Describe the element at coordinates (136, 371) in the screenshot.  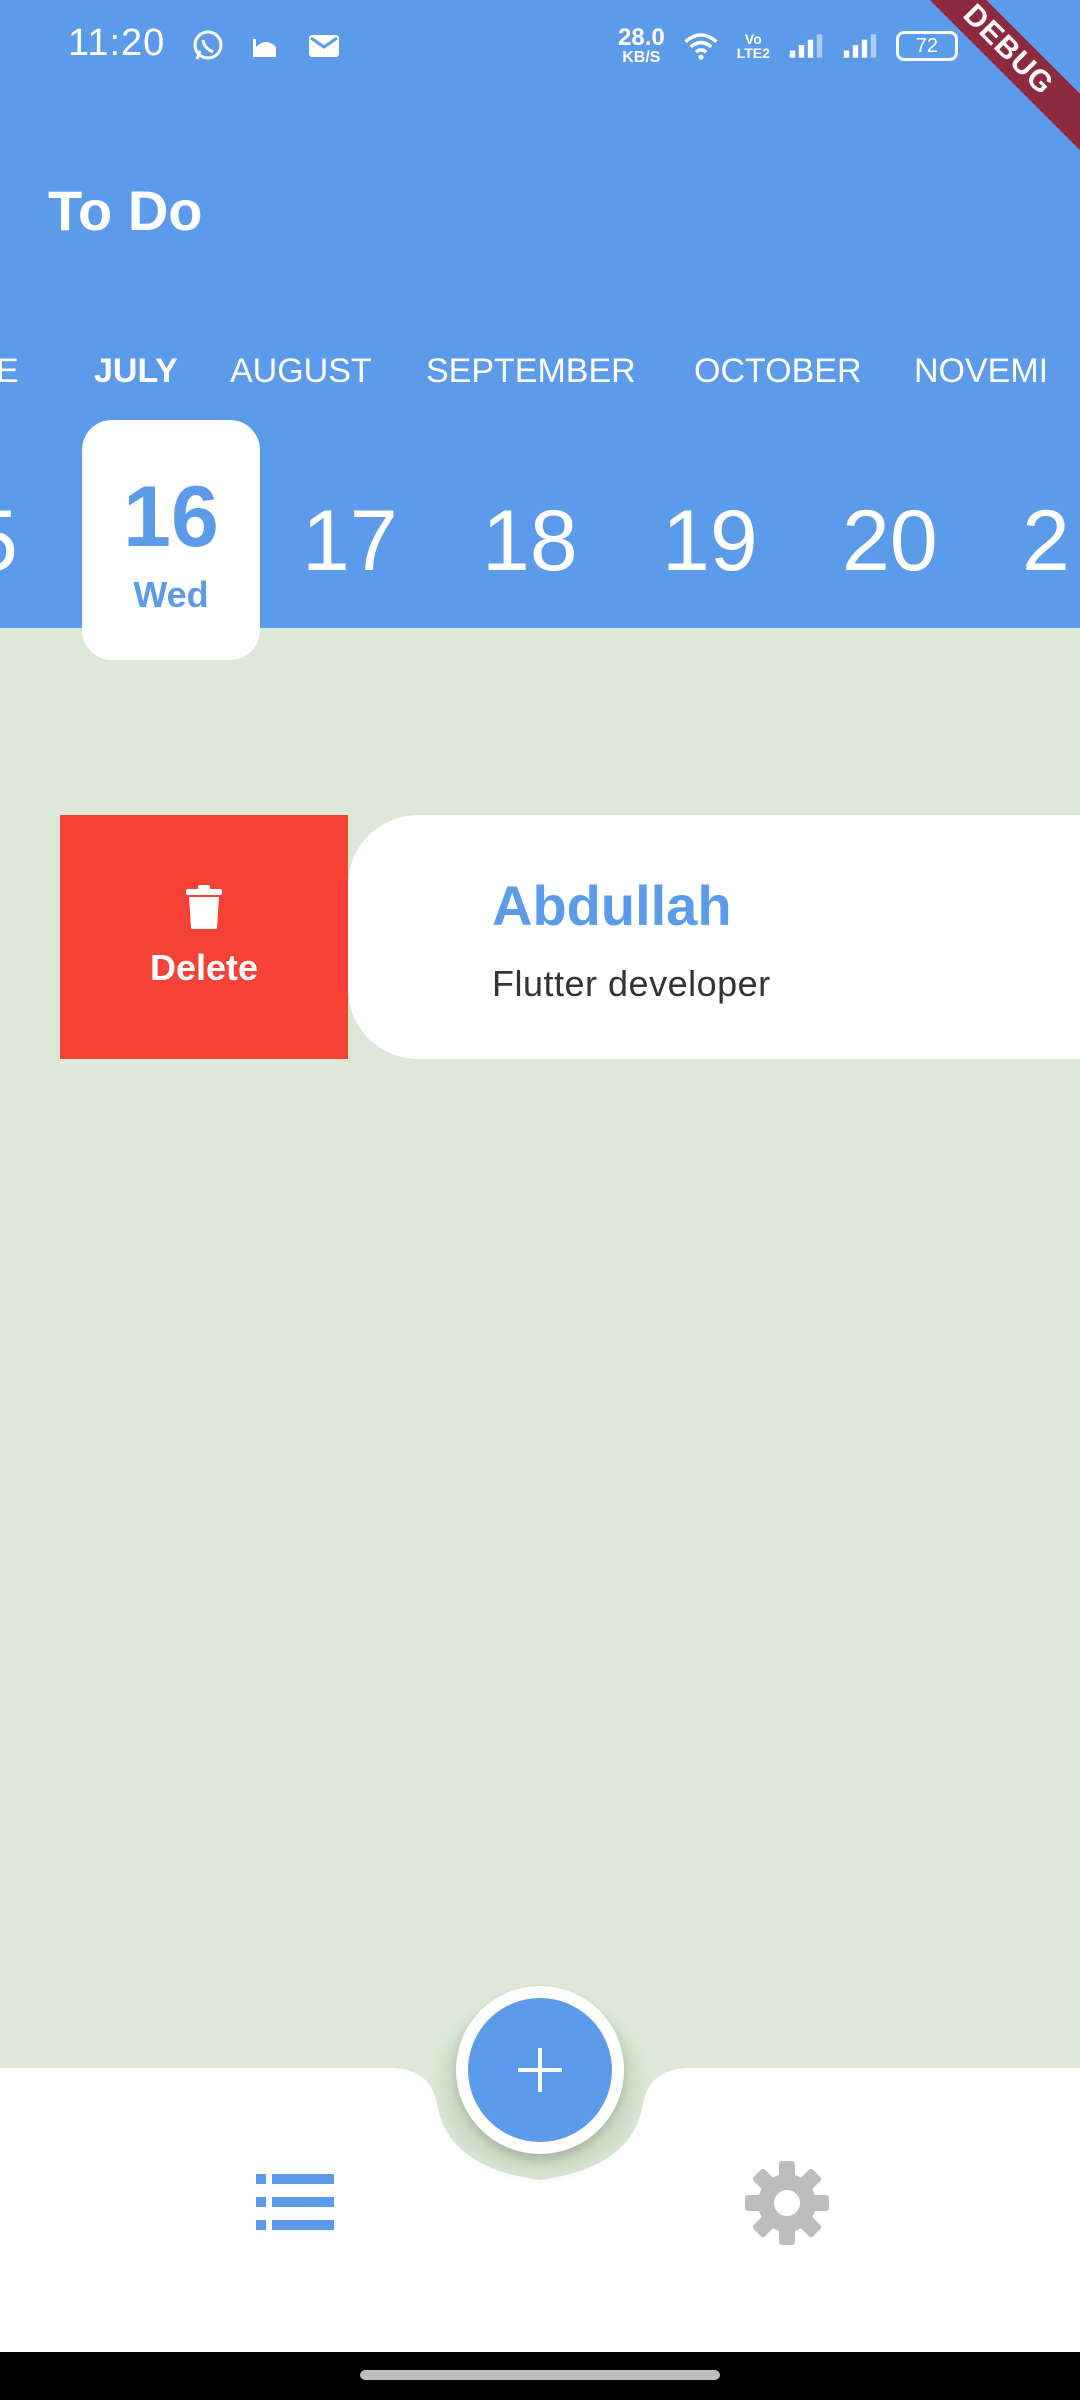
I see `month-item-selected: JULY` at that location.